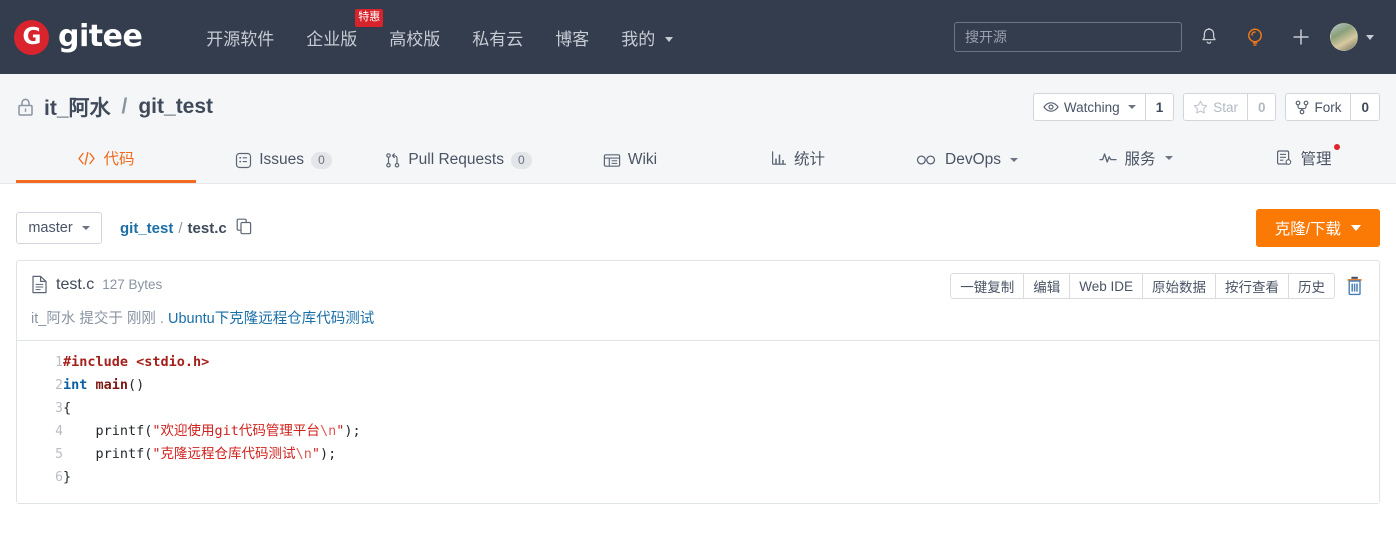 This screenshot has height=538, width=1396. I want to click on gitee-logo-letter: G, so click(32, 36).